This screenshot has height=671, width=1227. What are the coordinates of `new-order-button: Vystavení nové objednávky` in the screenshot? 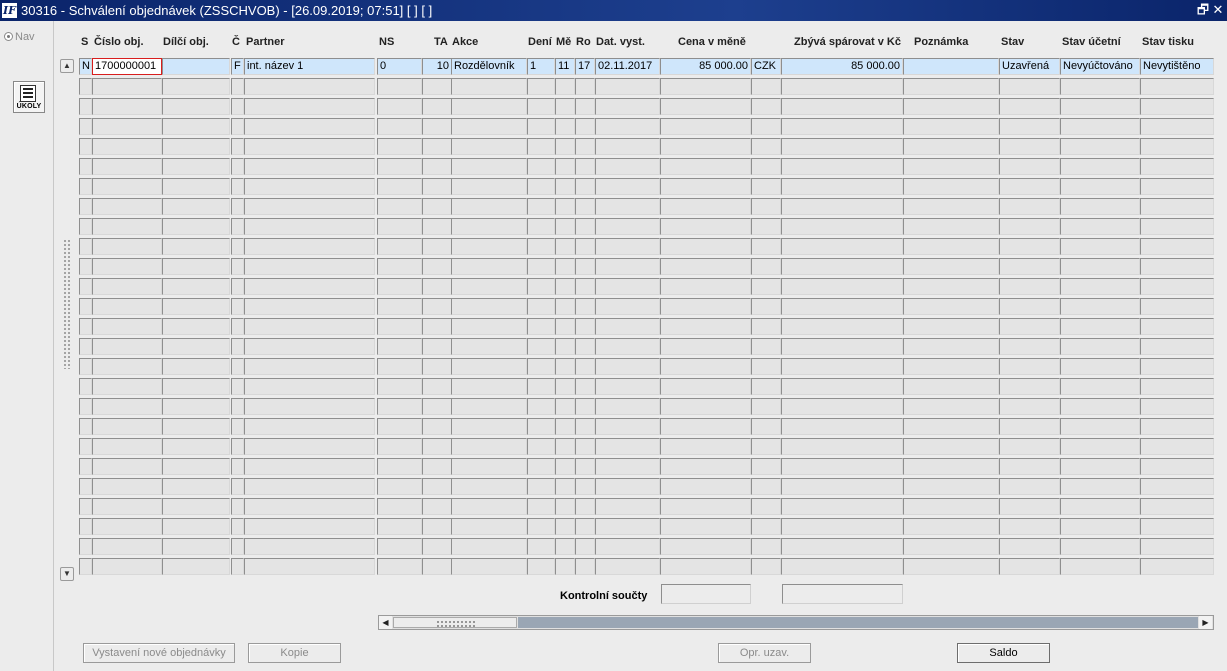 It's located at (159, 653).